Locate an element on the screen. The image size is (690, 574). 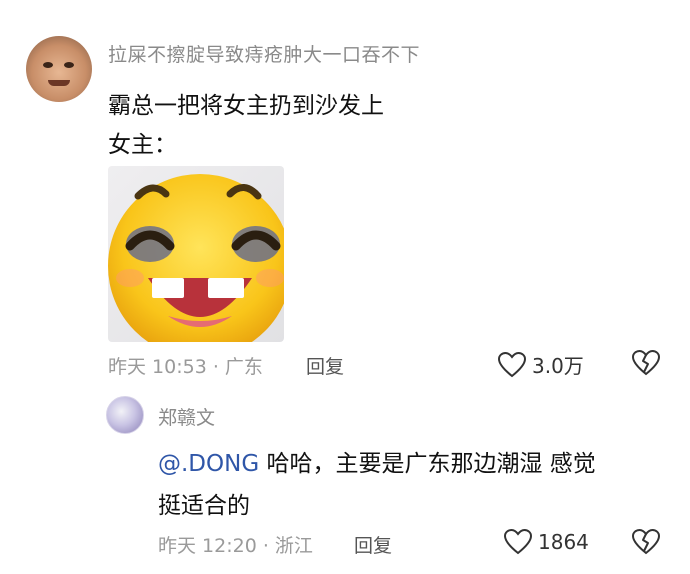
laughing-emoji-icon is located at coordinates (196, 258).